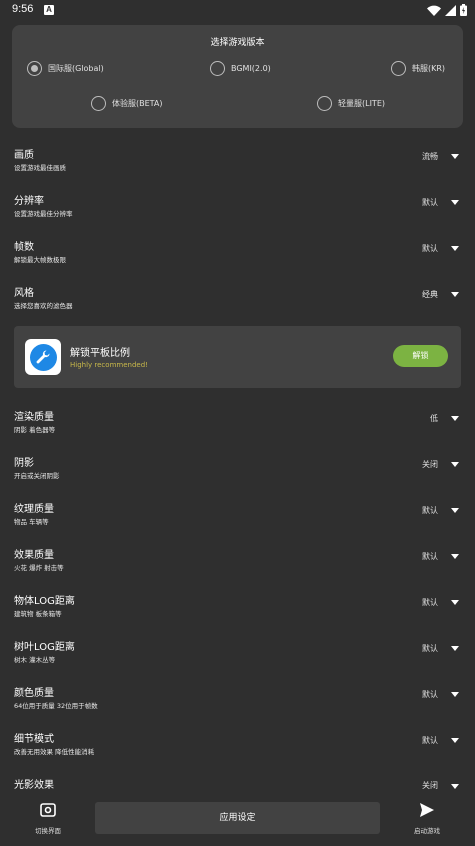 This screenshot has width=475, height=846. I want to click on radio-bgmi: BGMI(2.0), so click(240, 68).